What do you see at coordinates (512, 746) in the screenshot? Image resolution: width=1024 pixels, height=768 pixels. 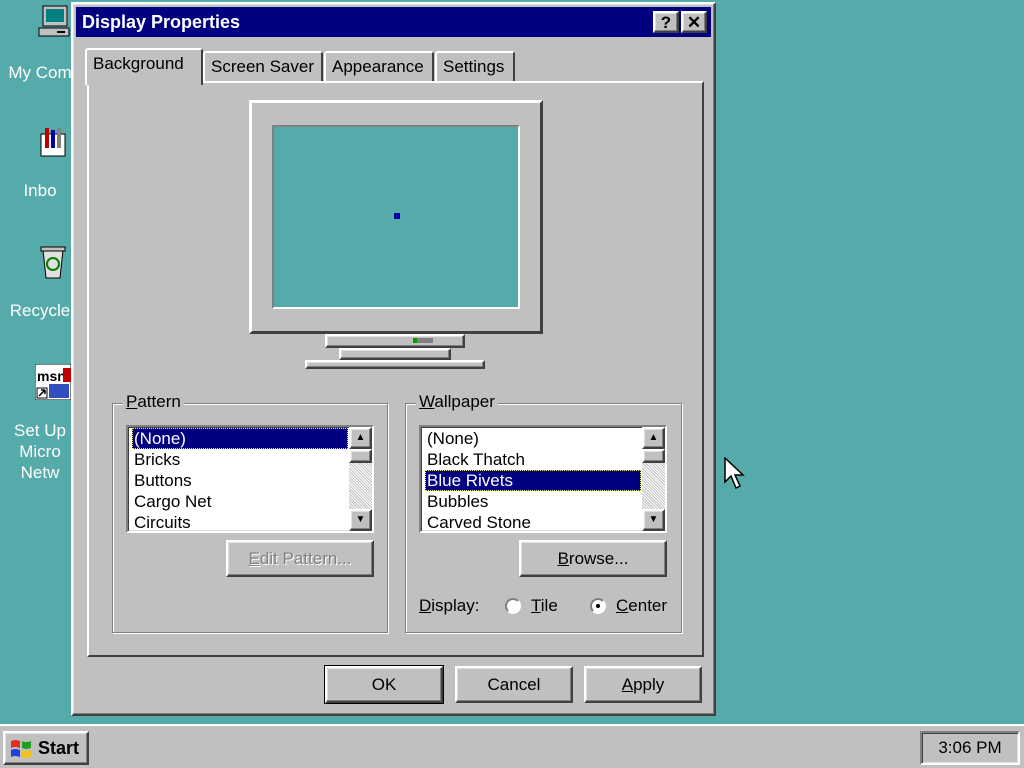 I see `taskbar: Start 3:06 PM` at bounding box center [512, 746].